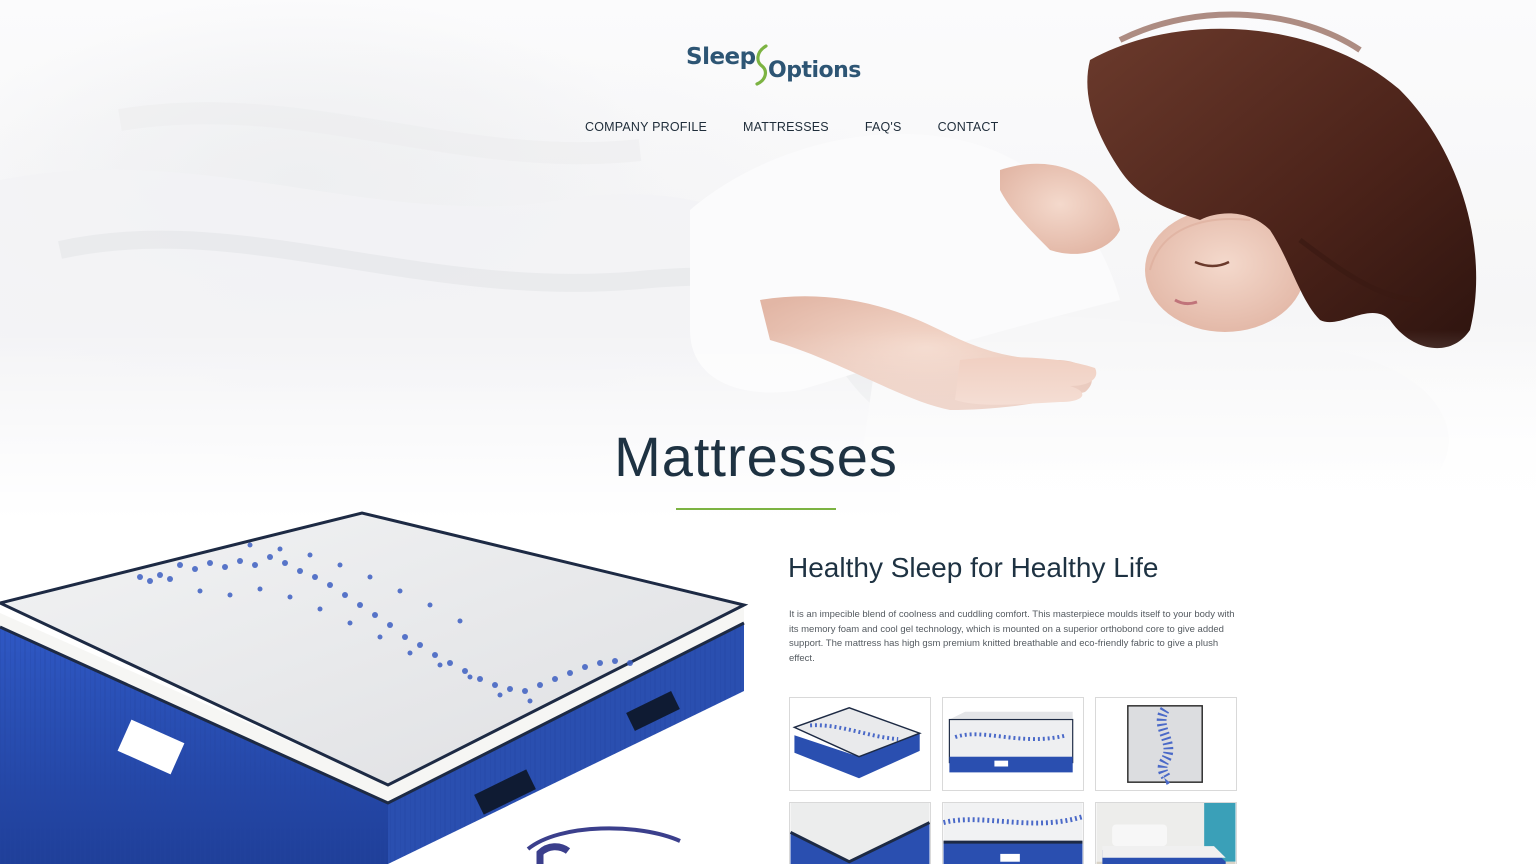  I want to click on thumbnail-in-bedroom, so click(1166, 833).